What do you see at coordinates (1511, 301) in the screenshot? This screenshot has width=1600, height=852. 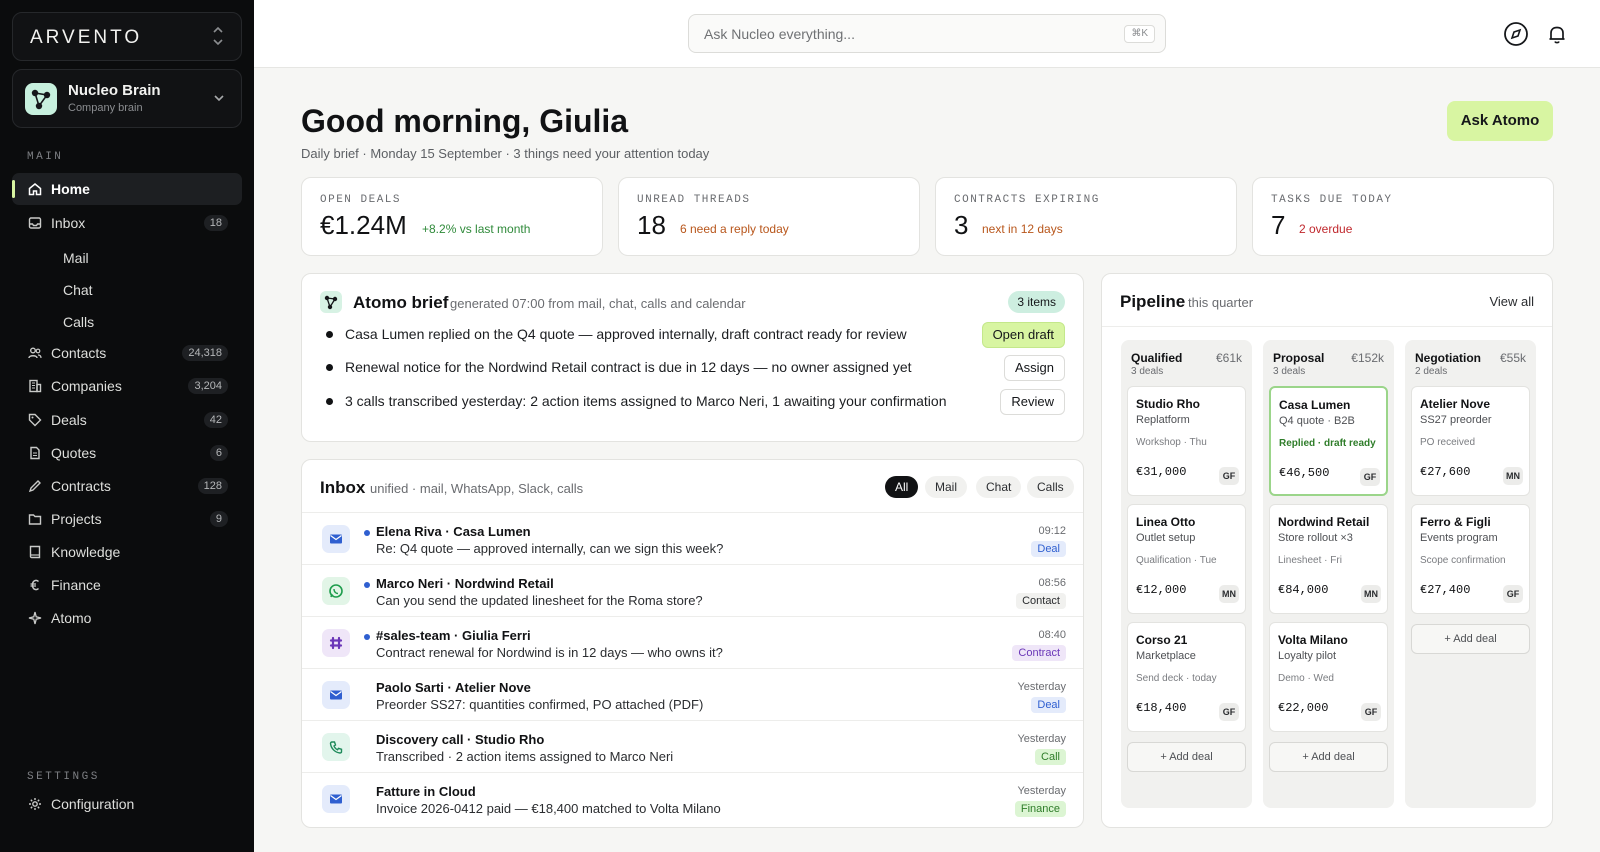 I see `view-all-link: View all` at bounding box center [1511, 301].